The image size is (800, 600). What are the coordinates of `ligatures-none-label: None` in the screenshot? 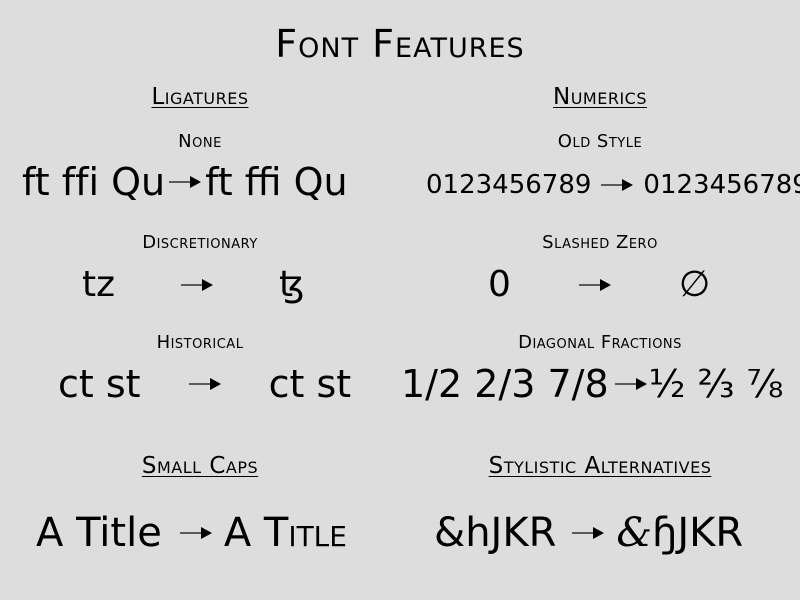 It's located at (200, 141).